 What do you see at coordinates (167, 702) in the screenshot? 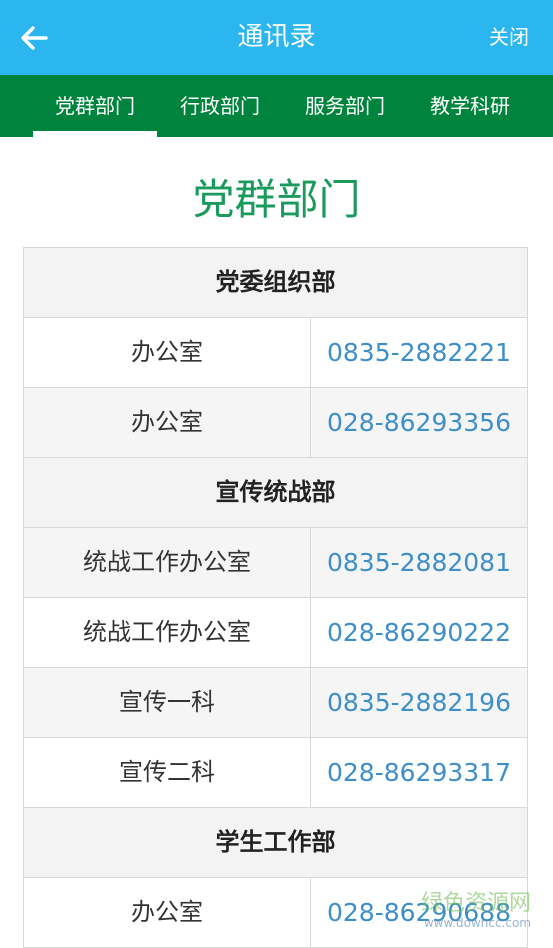
I see `office-name: 宣传一科` at bounding box center [167, 702].